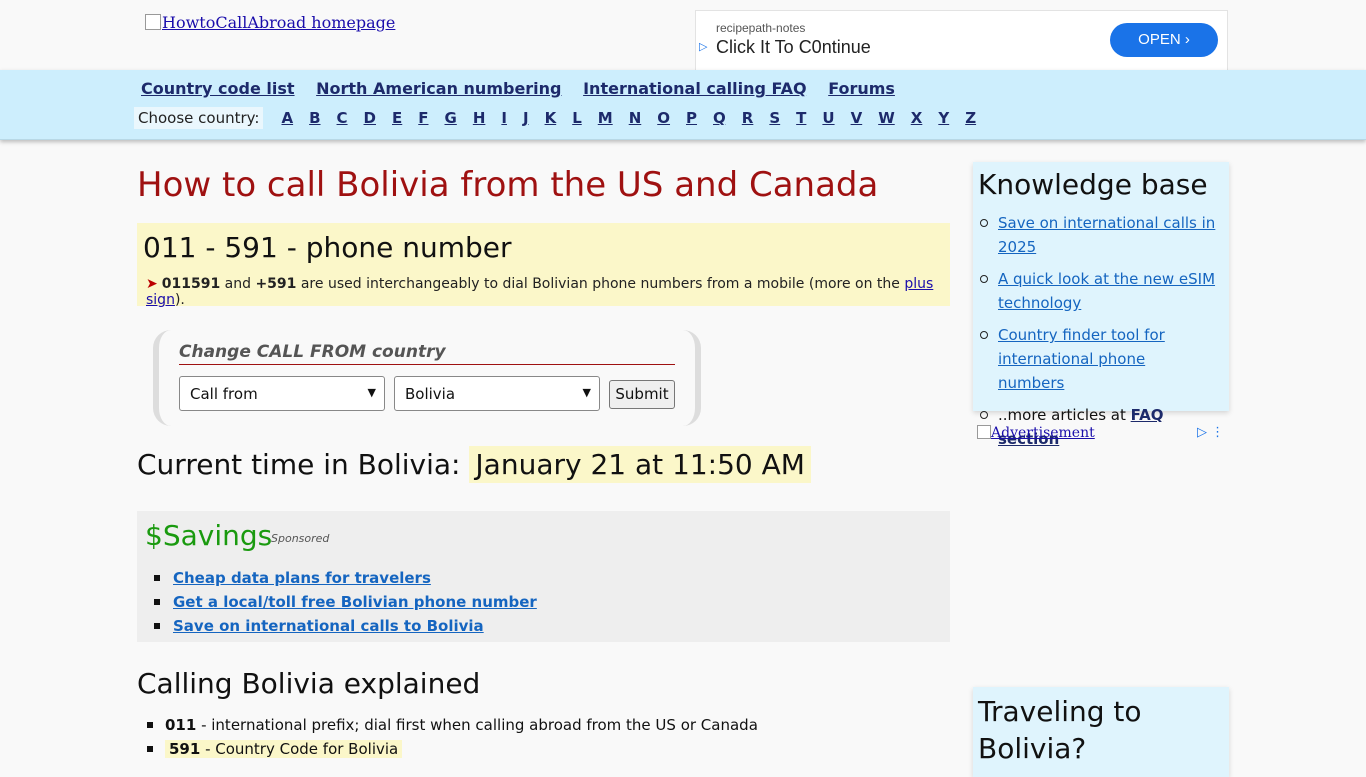 The height and width of the screenshot is (777, 1366). What do you see at coordinates (857, 118) in the screenshot?
I see `letter-link-v: V` at bounding box center [857, 118].